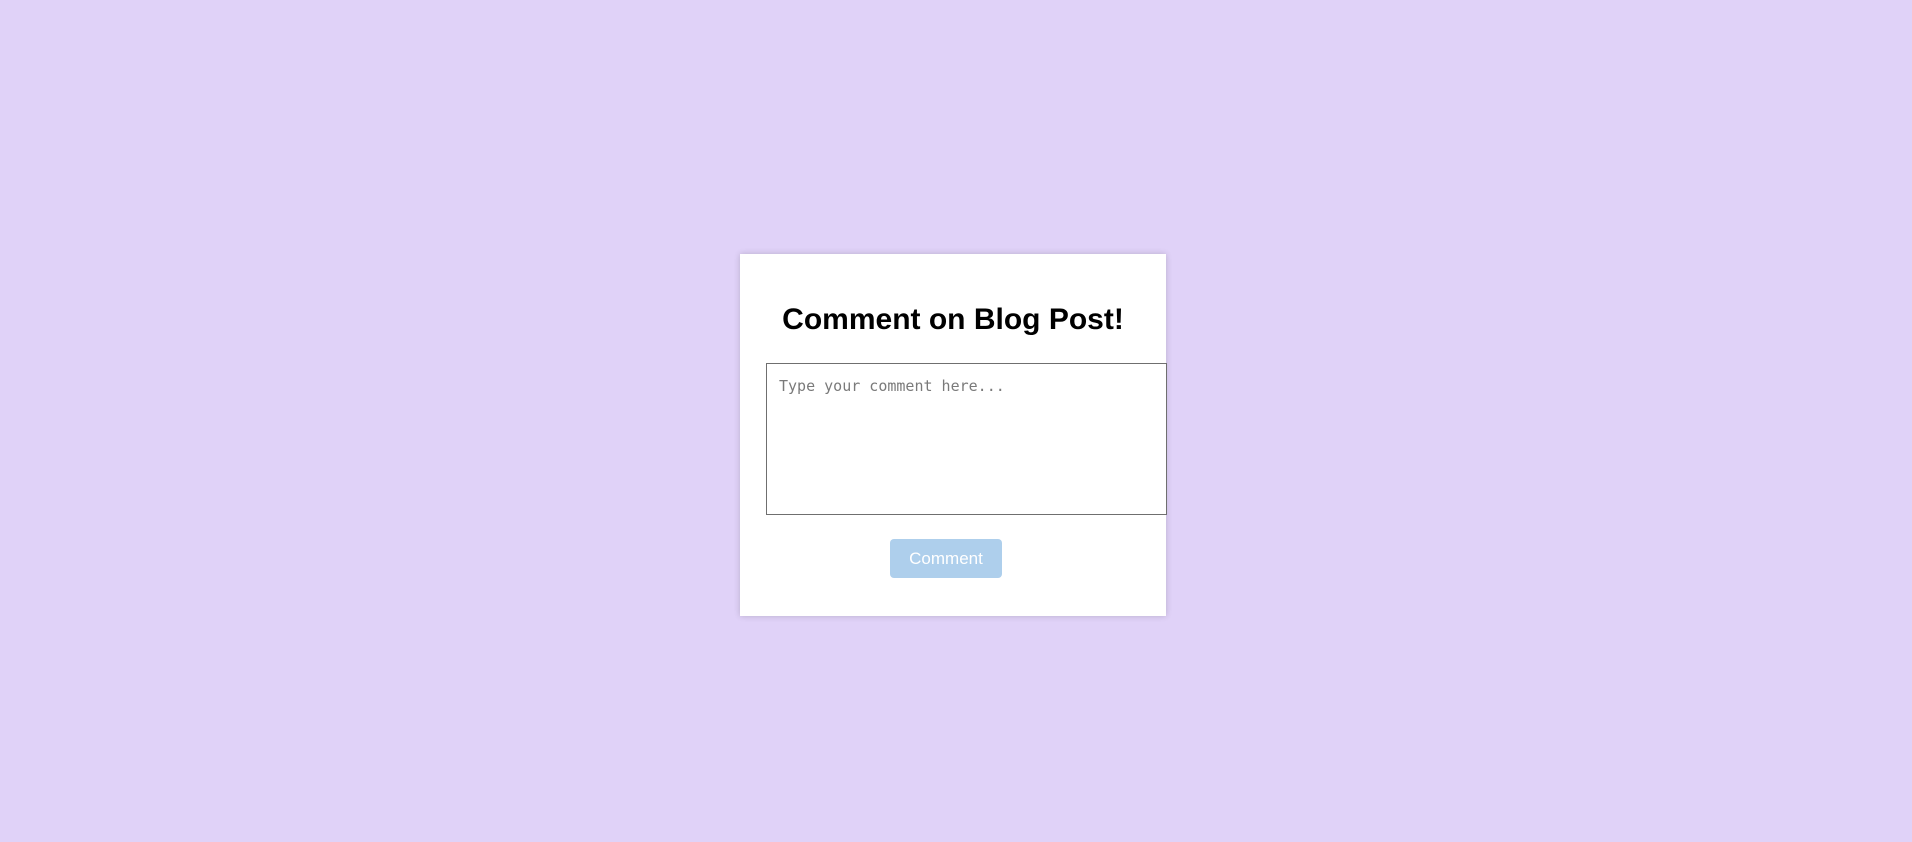 This screenshot has width=1912, height=842. Describe the element at coordinates (966, 439) in the screenshot. I see `comment-input` at that location.